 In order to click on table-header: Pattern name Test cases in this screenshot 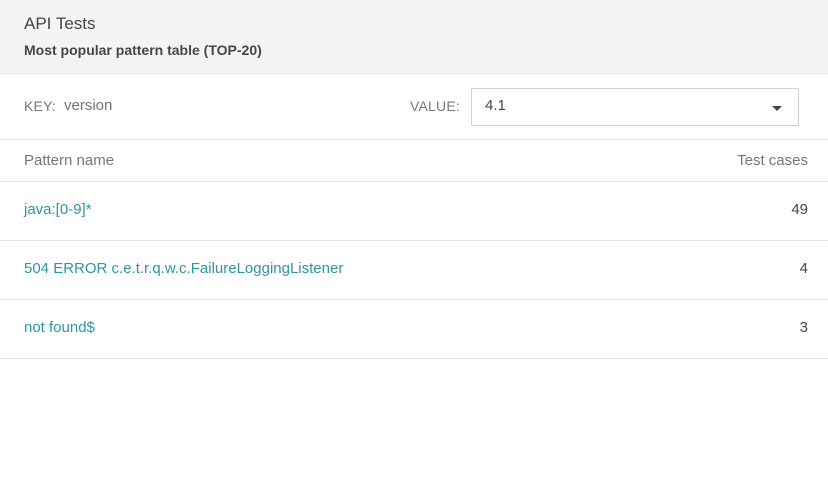, I will do `click(414, 161)`.